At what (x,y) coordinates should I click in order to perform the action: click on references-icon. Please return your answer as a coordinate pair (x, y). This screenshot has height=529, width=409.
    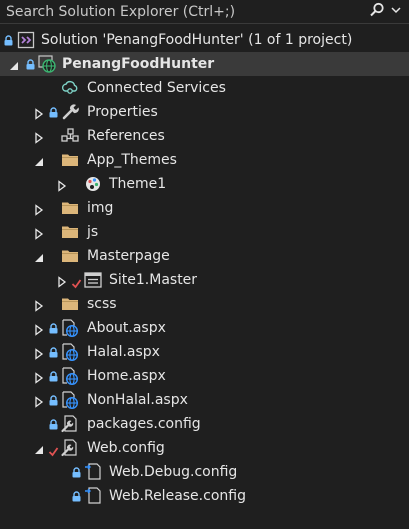
    Looking at the image, I should click on (70, 136).